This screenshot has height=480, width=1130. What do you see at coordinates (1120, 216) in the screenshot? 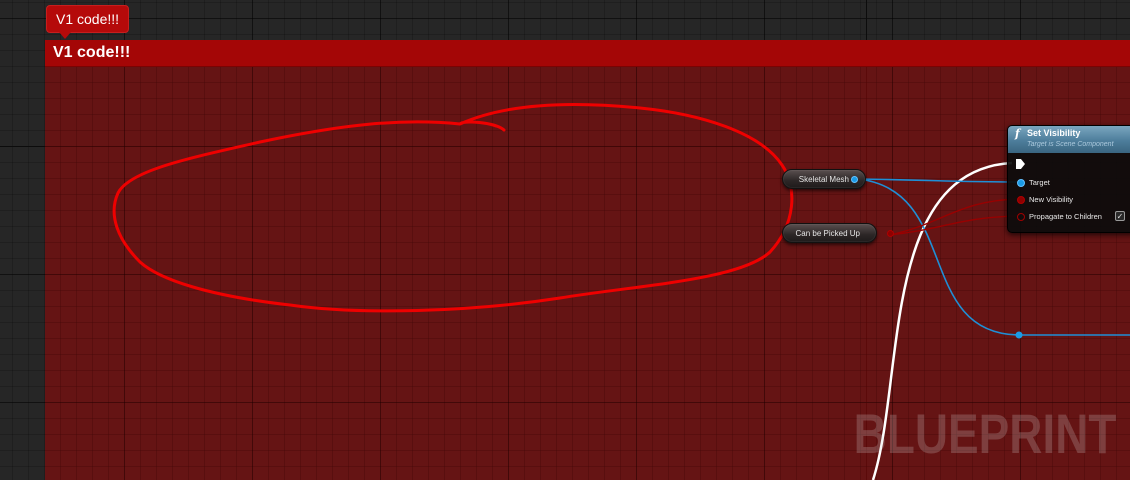
I see `propagate-checkbox: ✓` at bounding box center [1120, 216].